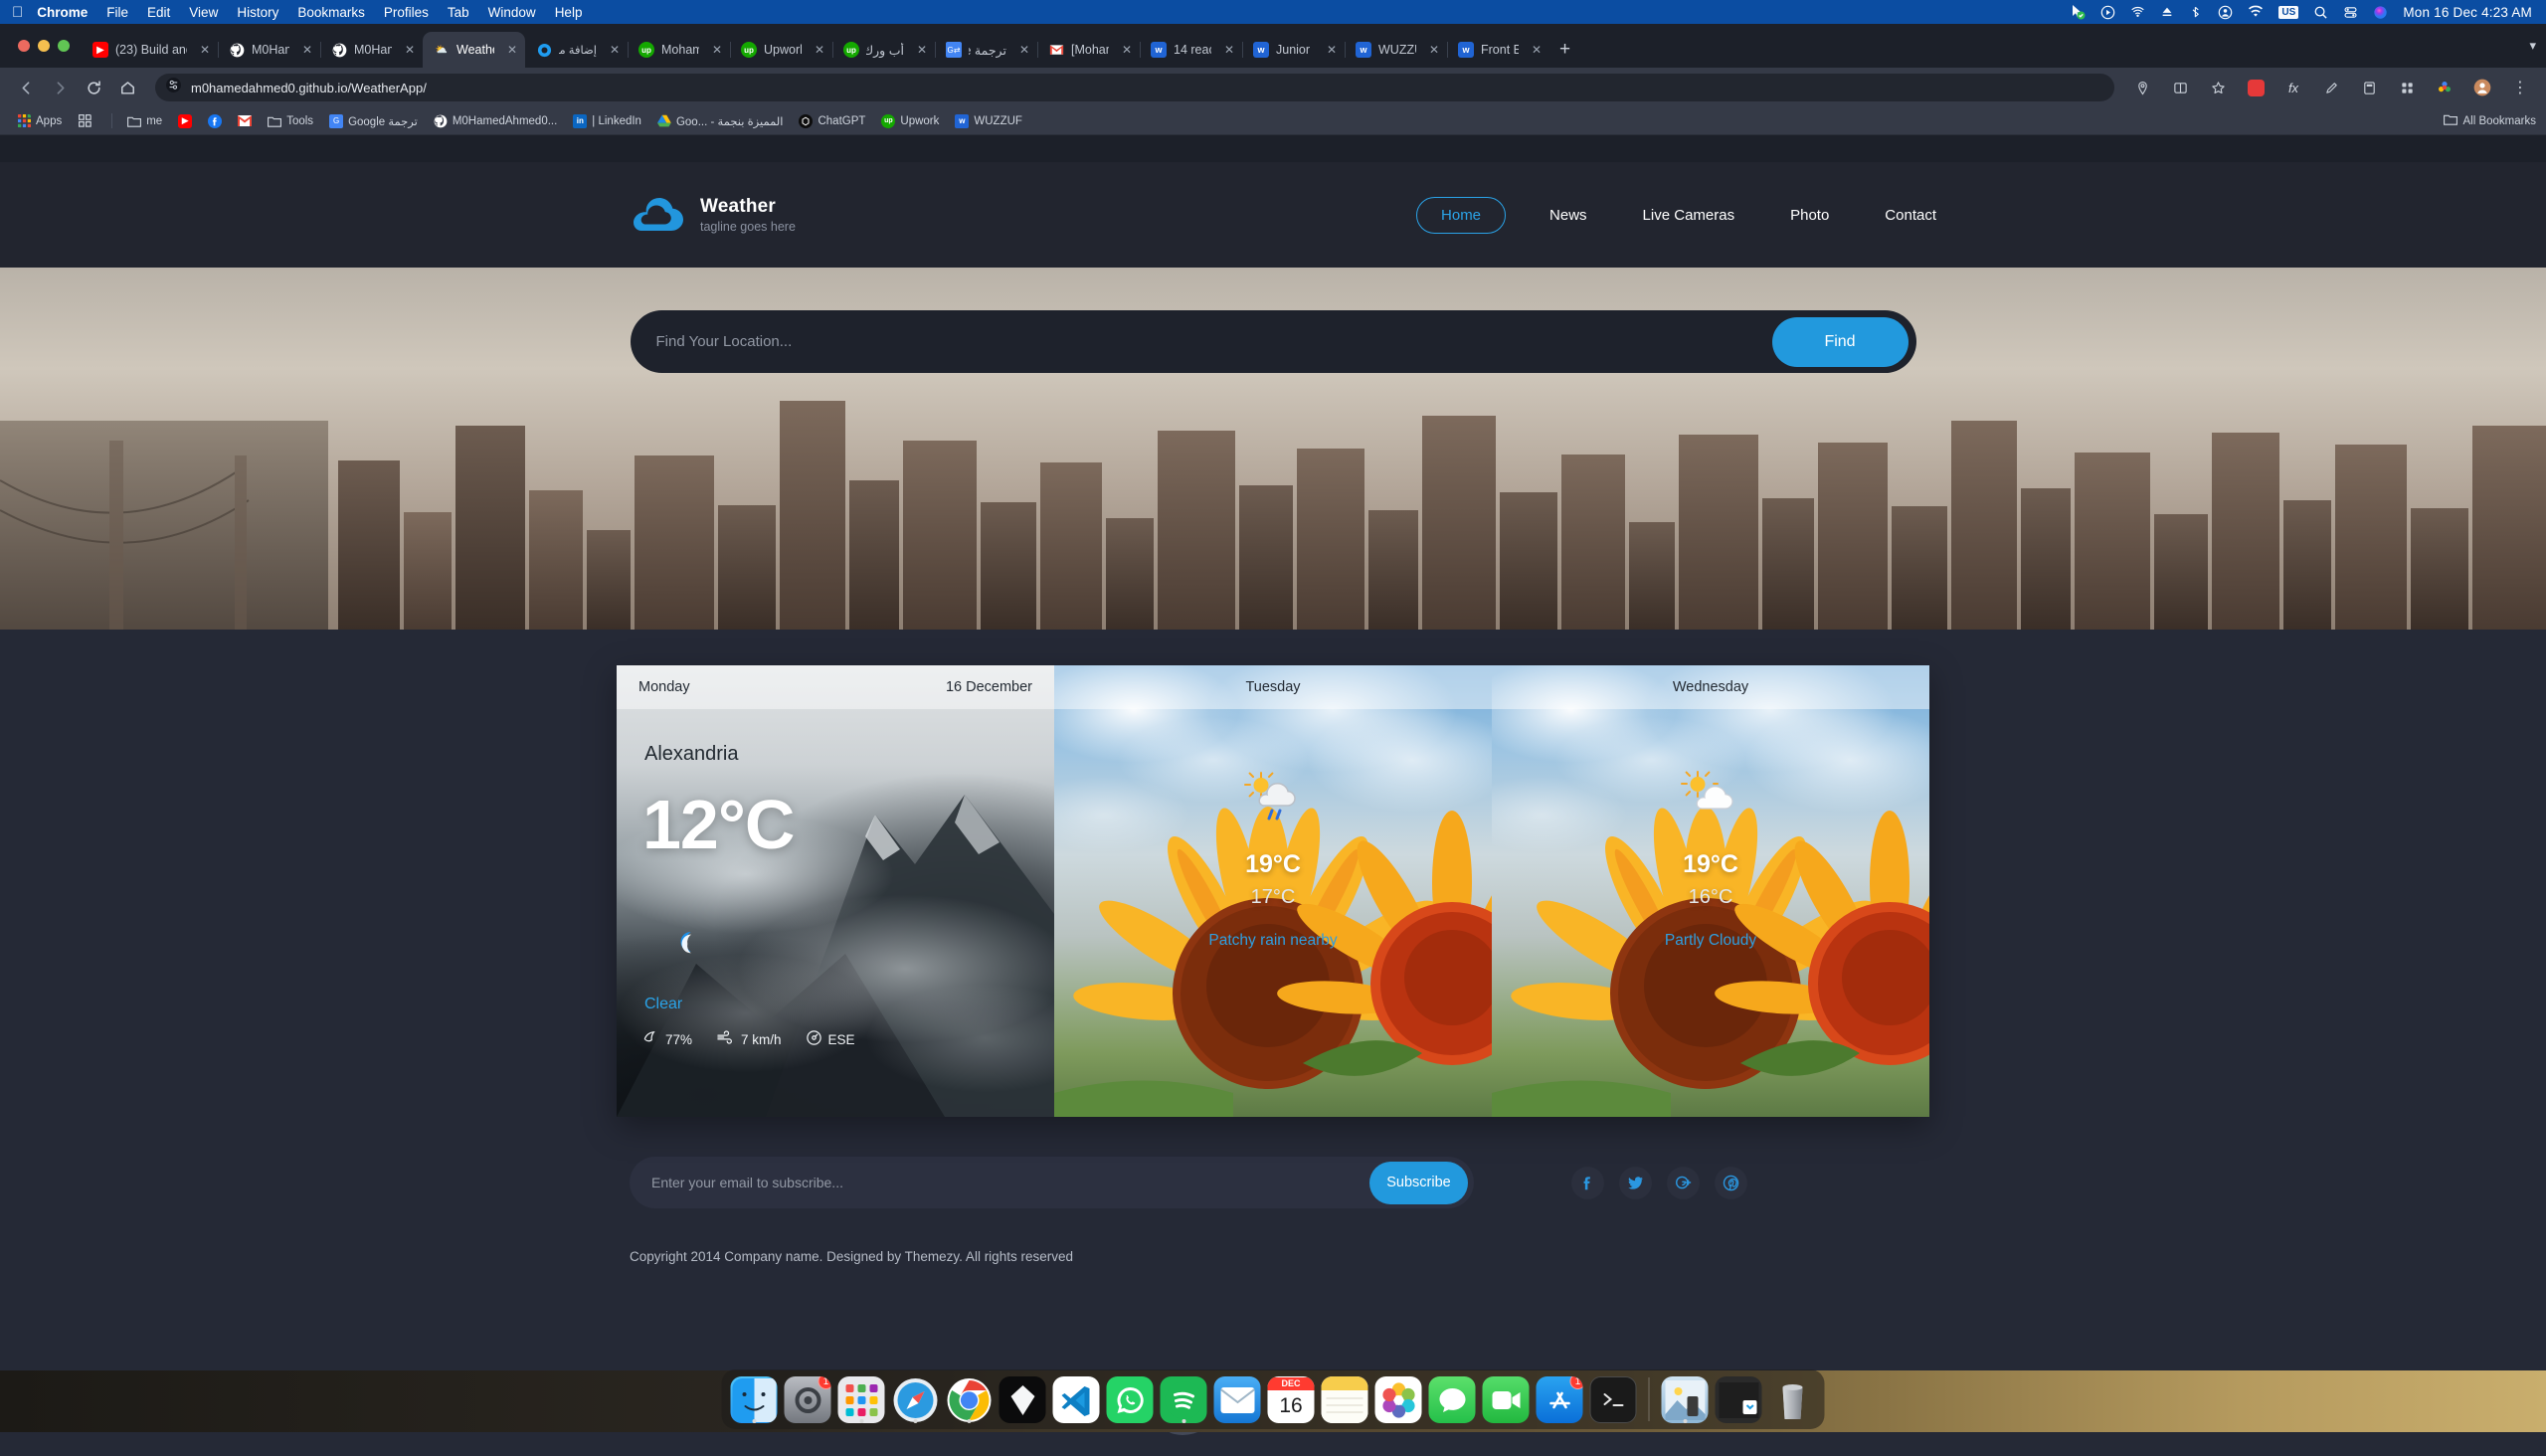 The height and width of the screenshot is (1456, 2546). What do you see at coordinates (910, 121) in the screenshot?
I see `bookmark-upwork: up Upwork` at bounding box center [910, 121].